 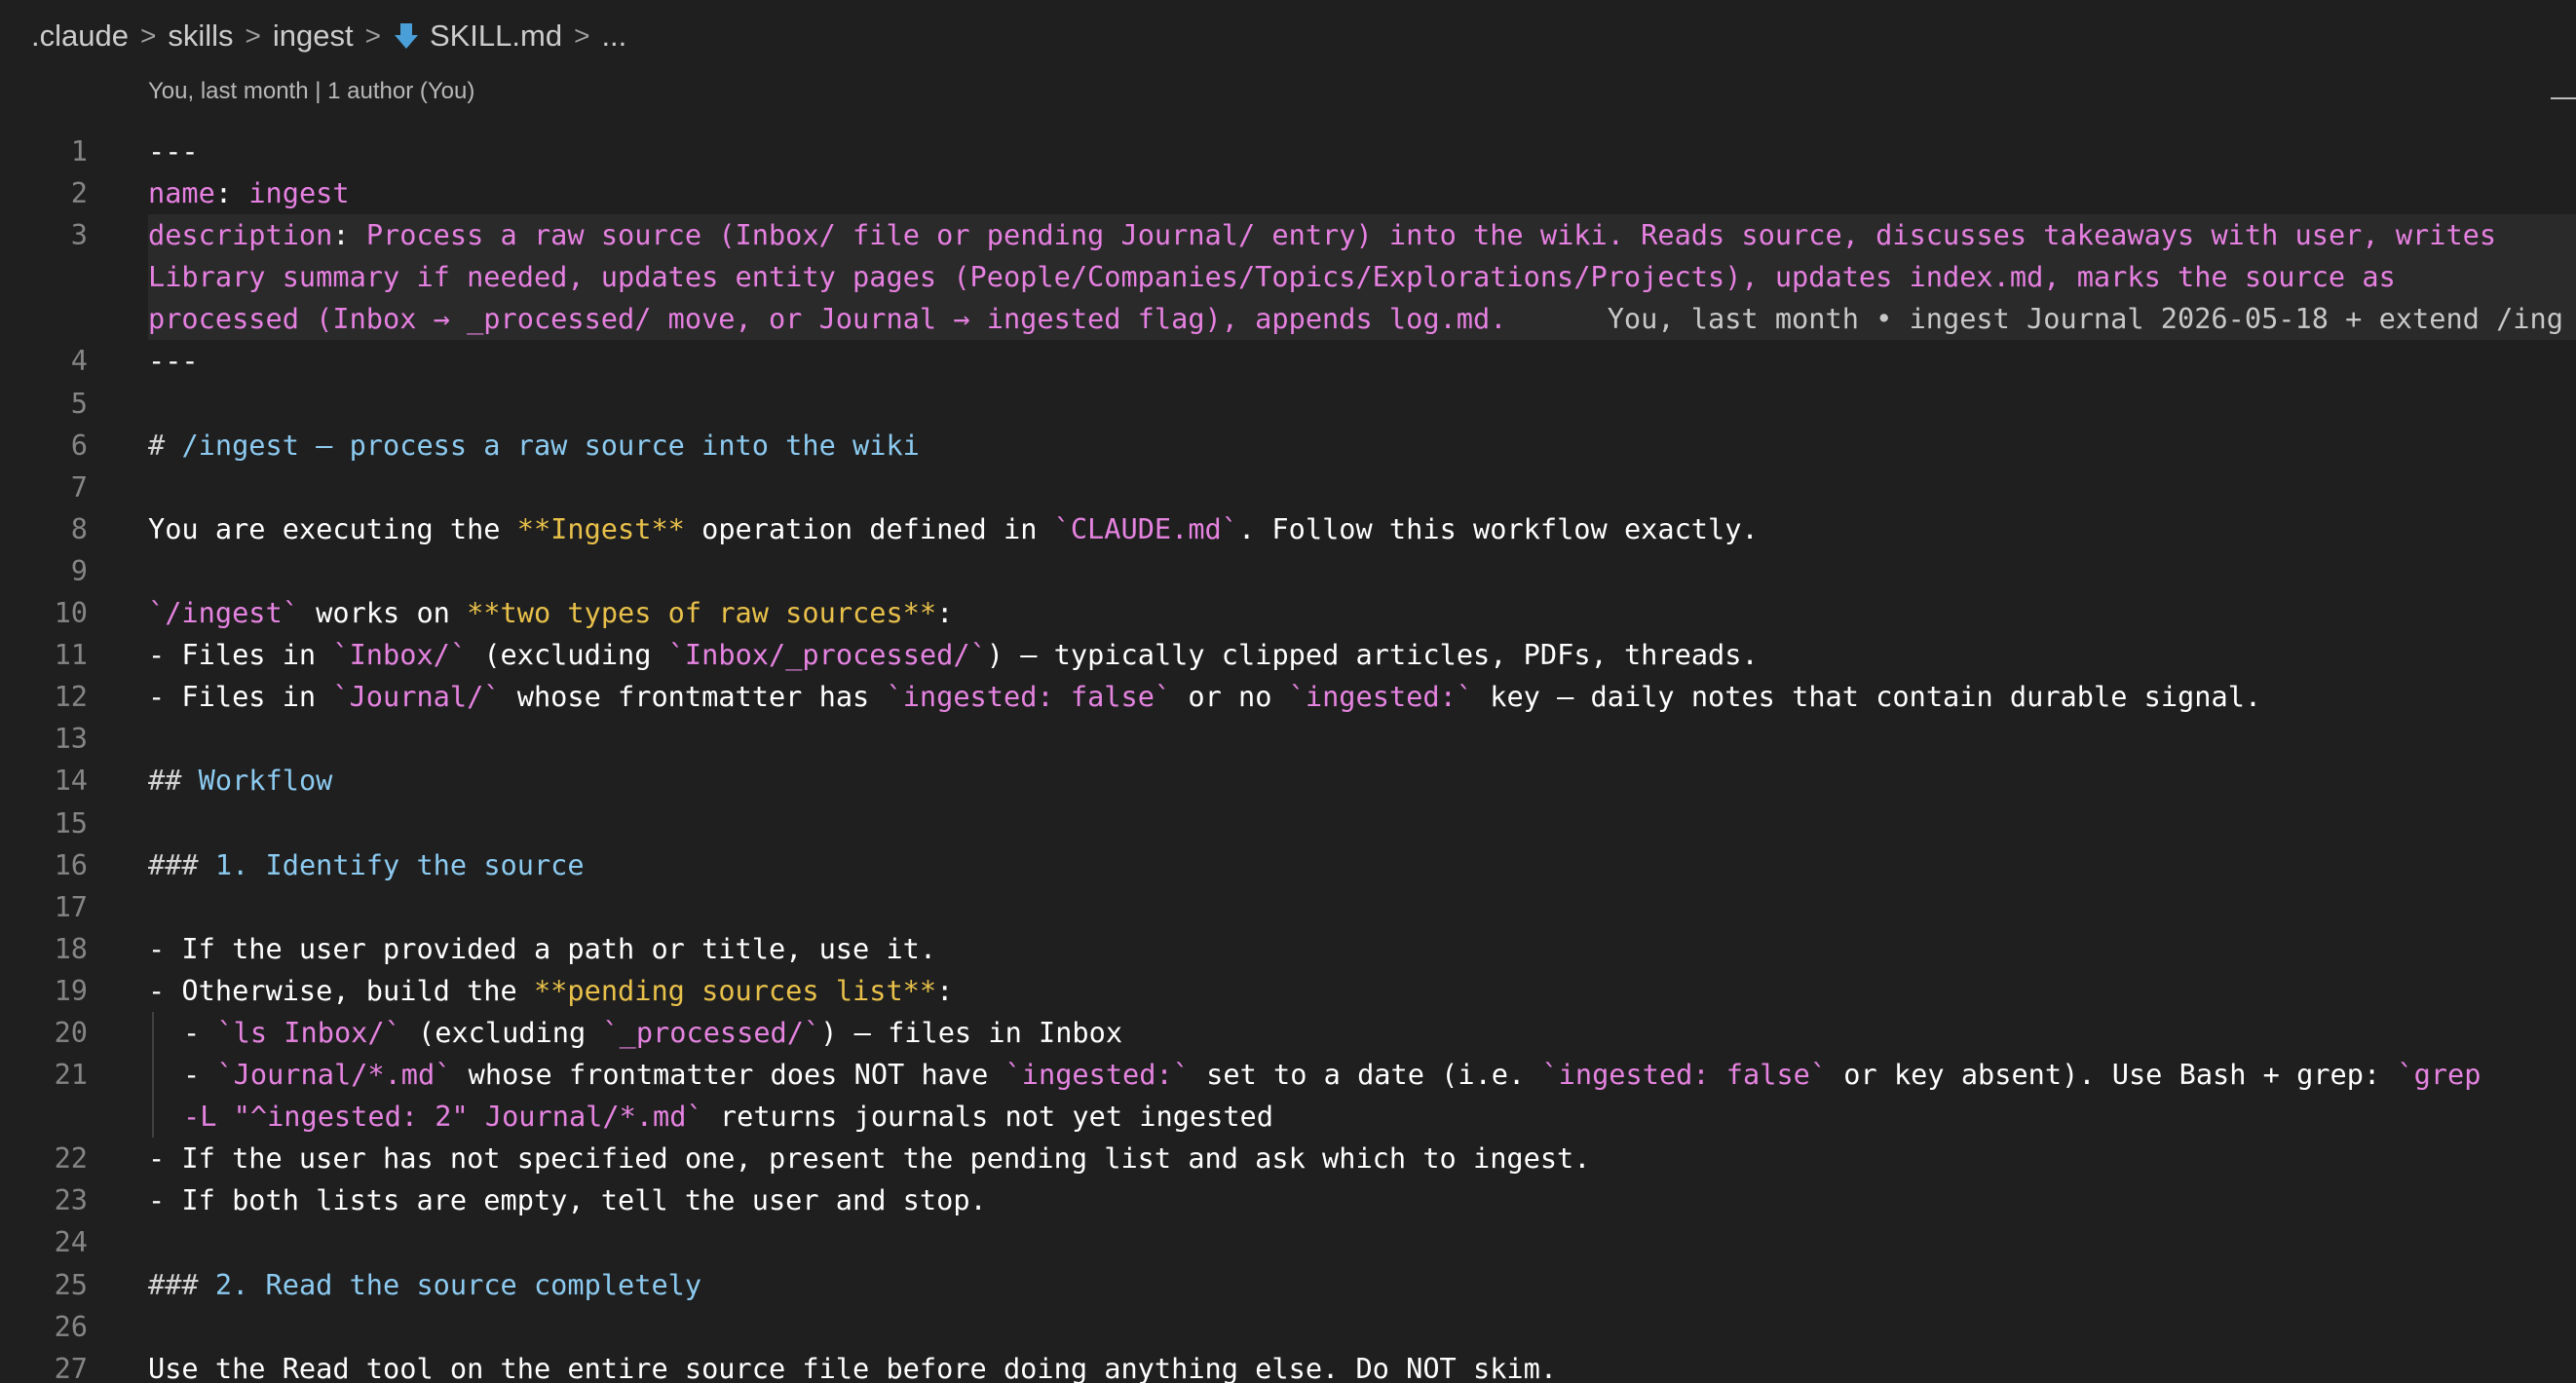 What do you see at coordinates (223, 613) in the screenshot?
I see `code-token: `/ingest`` at bounding box center [223, 613].